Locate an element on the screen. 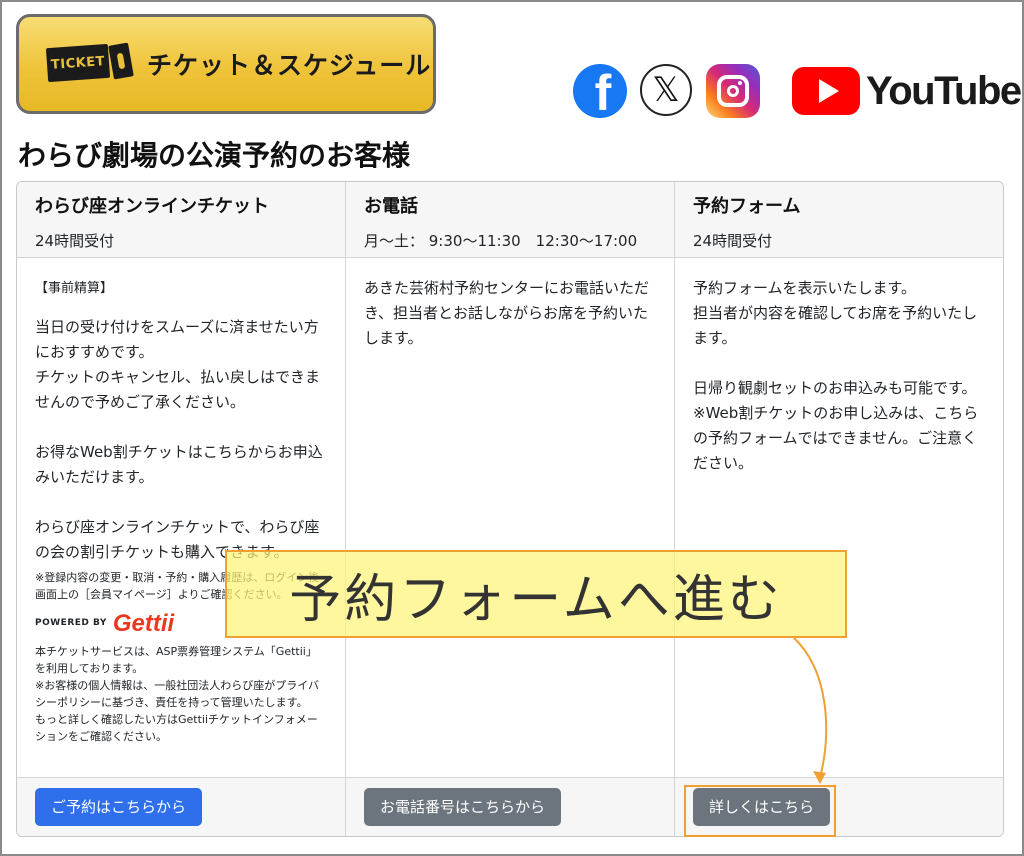 This screenshot has height=856, width=1024. facebook-icon: f is located at coordinates (600, 91).